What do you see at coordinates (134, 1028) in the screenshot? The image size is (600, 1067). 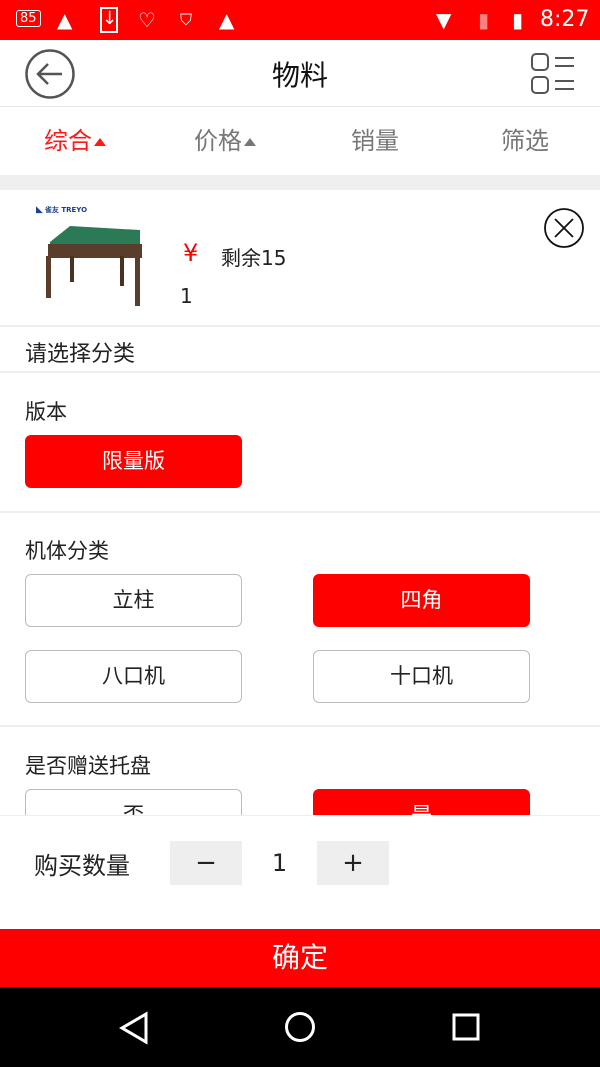 I see `back-nav-icon` at bounding box center [134, 1028].